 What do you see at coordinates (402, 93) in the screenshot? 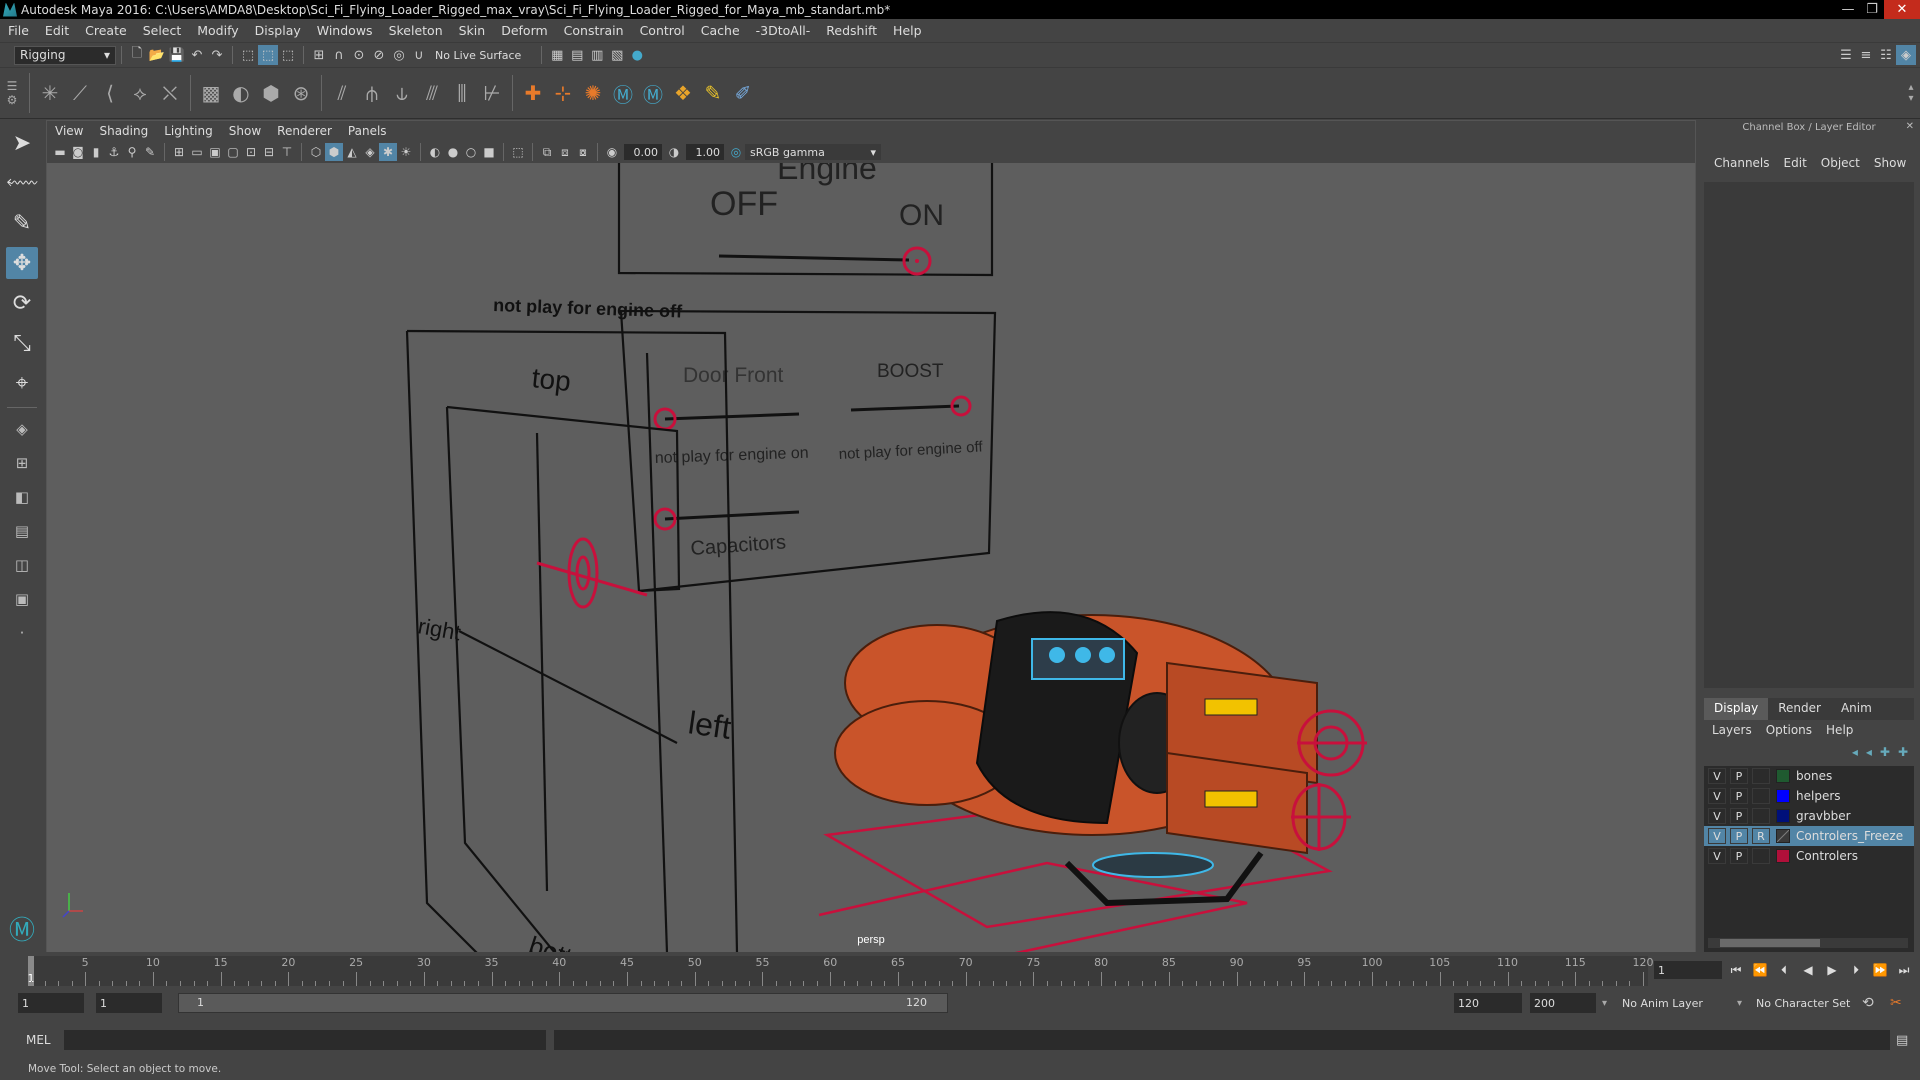
I see `aim-constraint-icon: ⫝` at bounding box center [402, 93].